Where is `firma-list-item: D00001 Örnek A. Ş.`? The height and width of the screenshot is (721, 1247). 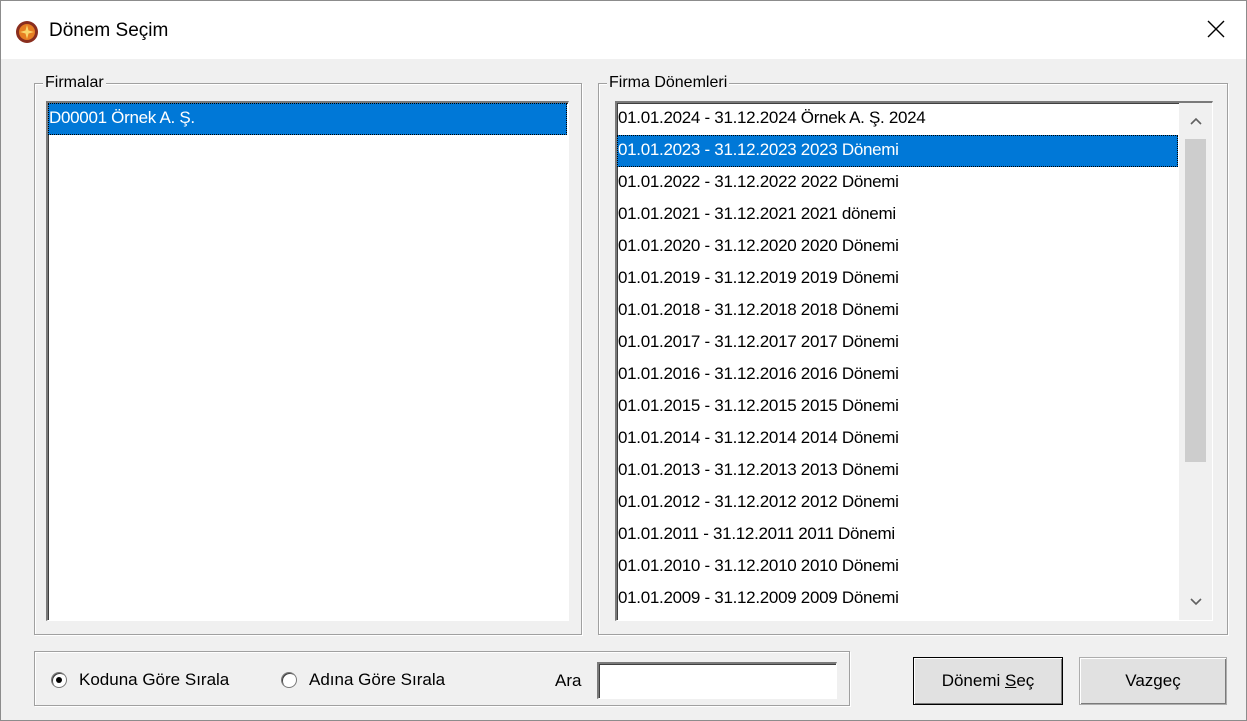 firma-list-item: D00001 Örnek A. Ş. is located at coordinates (307, 119).